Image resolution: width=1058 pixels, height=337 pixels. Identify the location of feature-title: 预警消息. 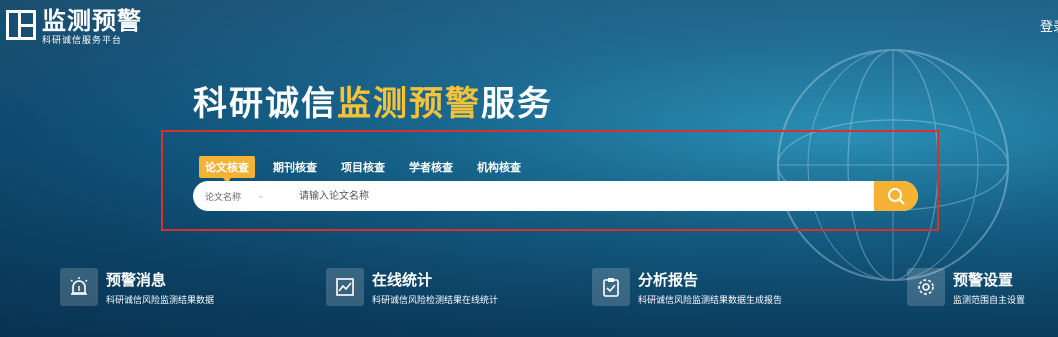
(136, 280).